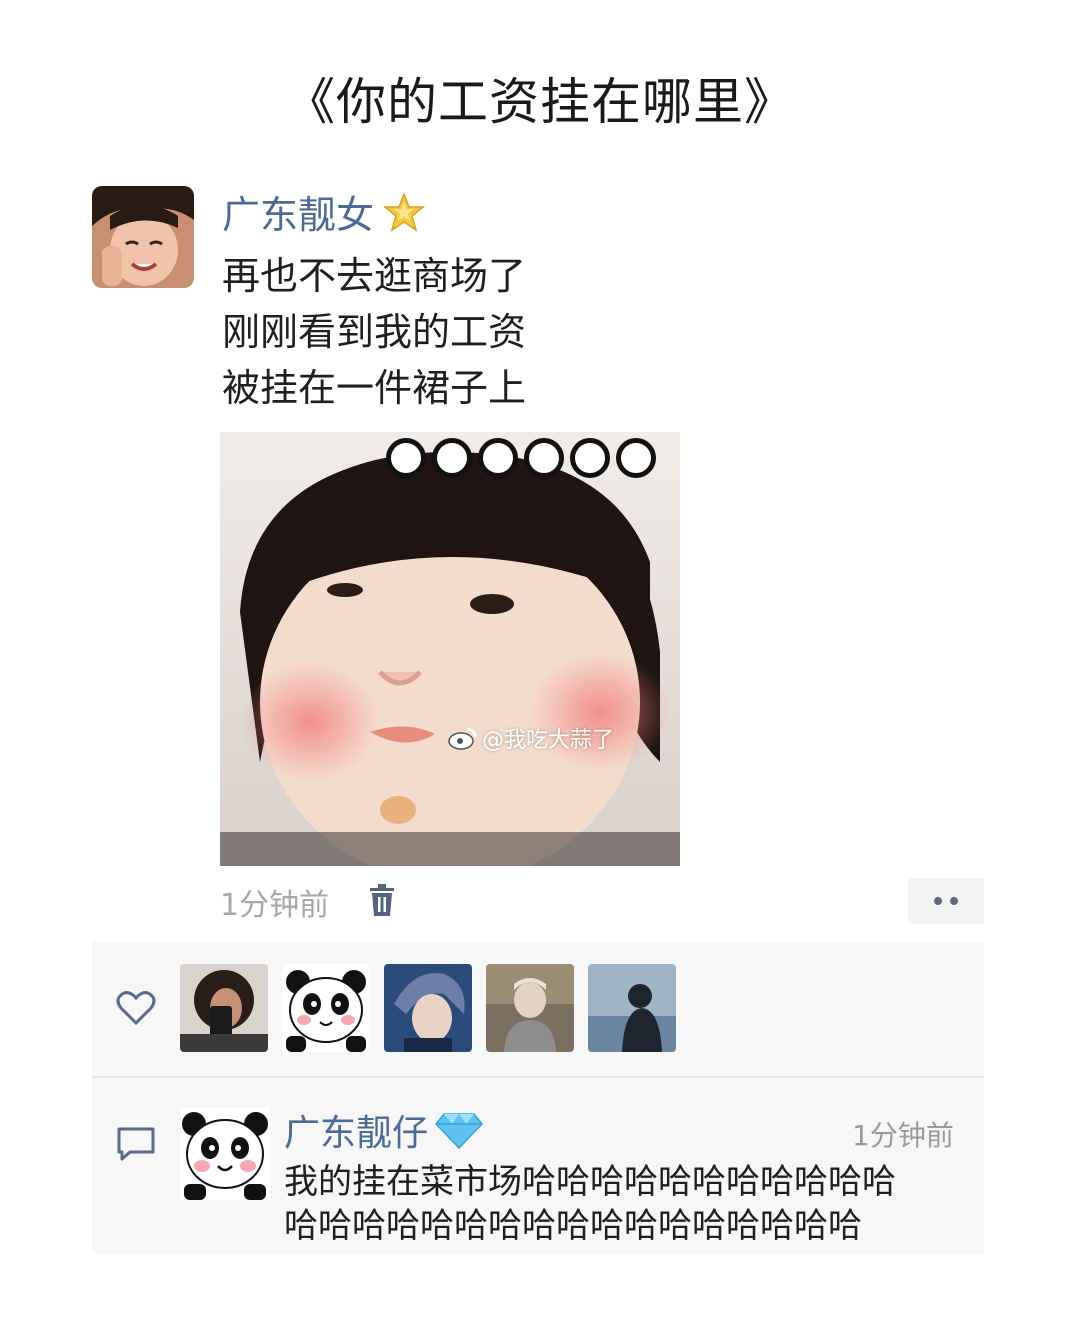 Image resolution: width=1080 pixels, height=1324 pixels. I want to click on watermark-text: @我吃大蒜了, so click(548, 740).